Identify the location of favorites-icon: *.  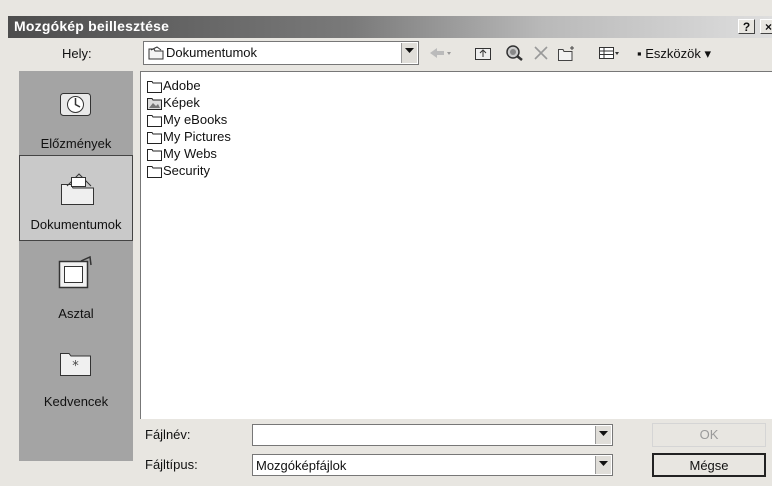
(76, 362).